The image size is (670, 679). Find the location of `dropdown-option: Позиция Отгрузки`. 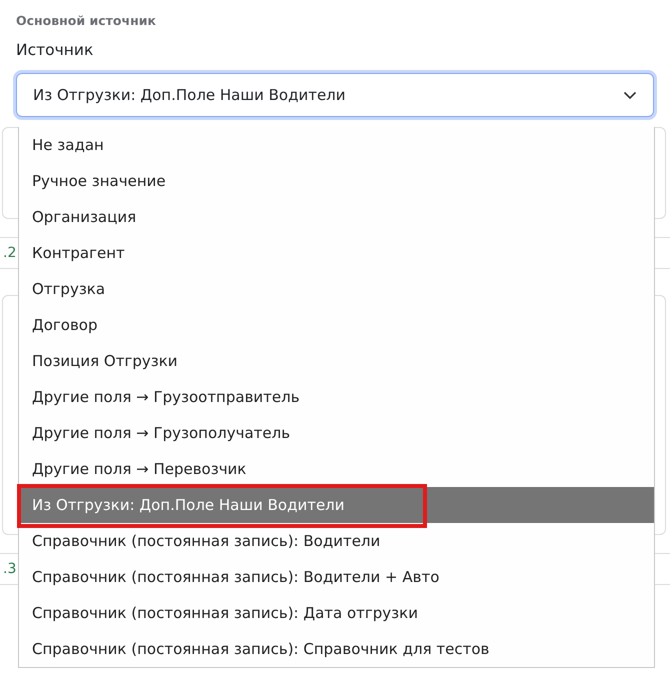

dropdown-option: Позиция Отгрузки is located at coordinates (336, 361).